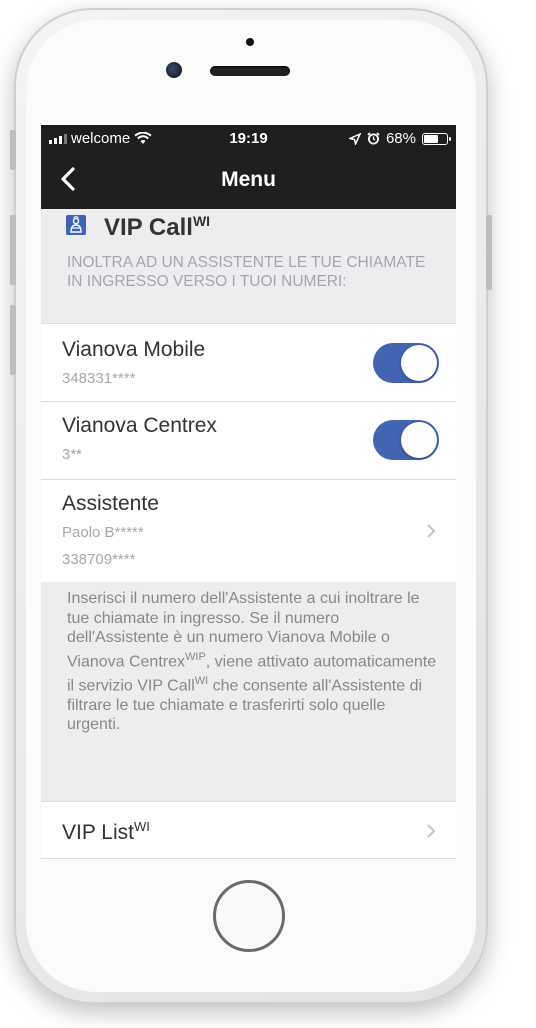 The image size is (536, 1028). I want to click on list-item-vip-list: VIP ListWI, so click(248, 830).